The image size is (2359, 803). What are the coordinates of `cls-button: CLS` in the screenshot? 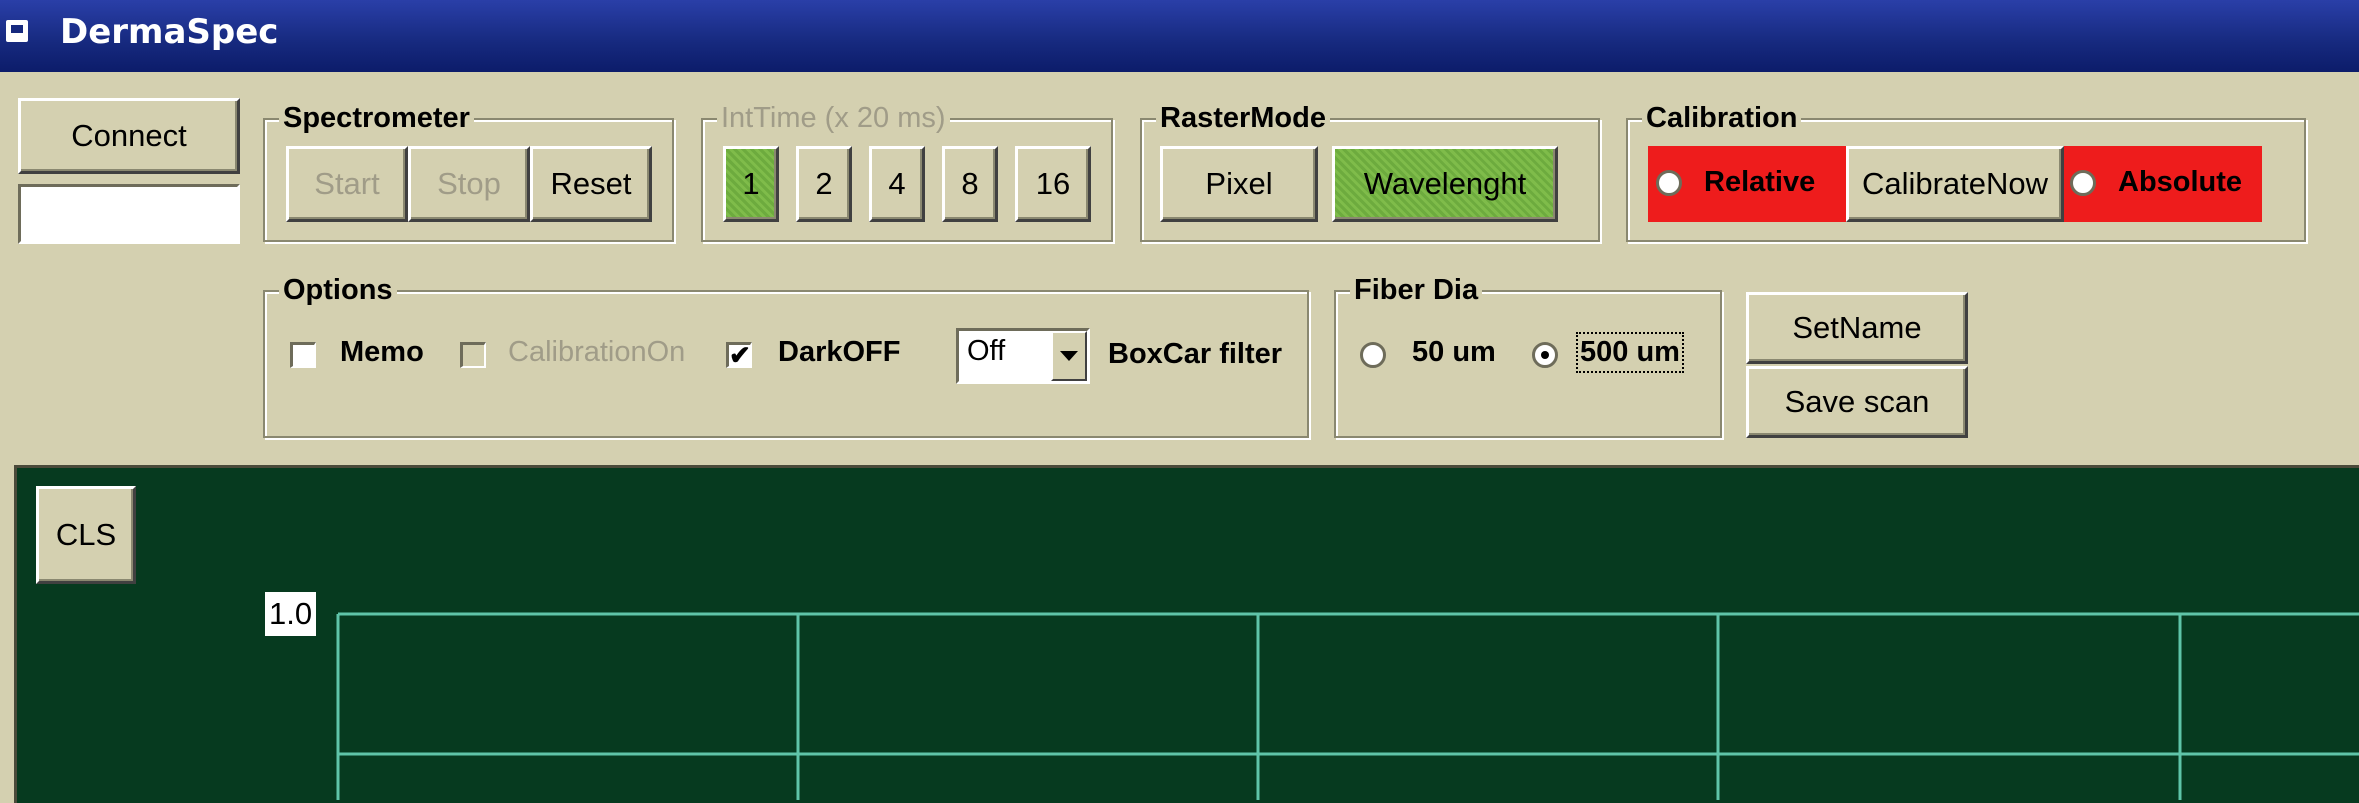 It's located at (86, 535).